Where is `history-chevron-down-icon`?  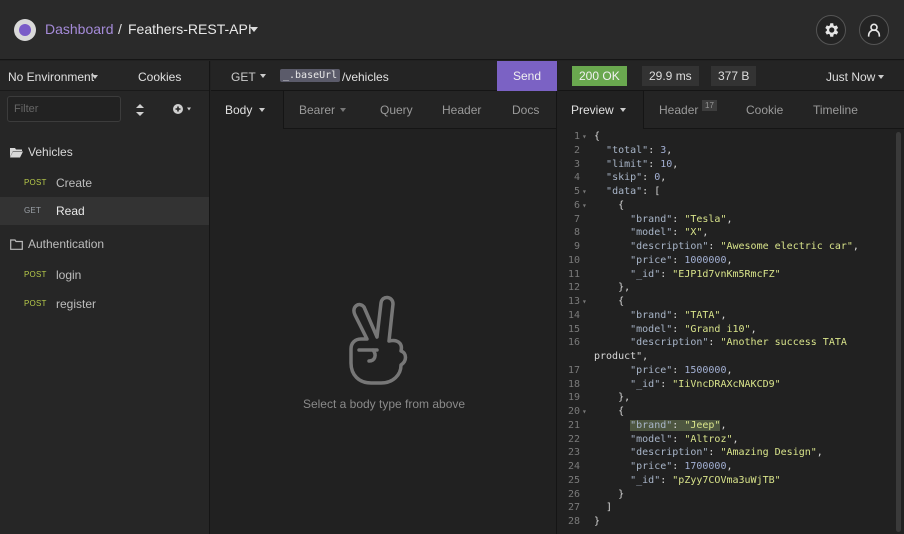 history-chevron-down-icon is located at coordinates (881, 77).